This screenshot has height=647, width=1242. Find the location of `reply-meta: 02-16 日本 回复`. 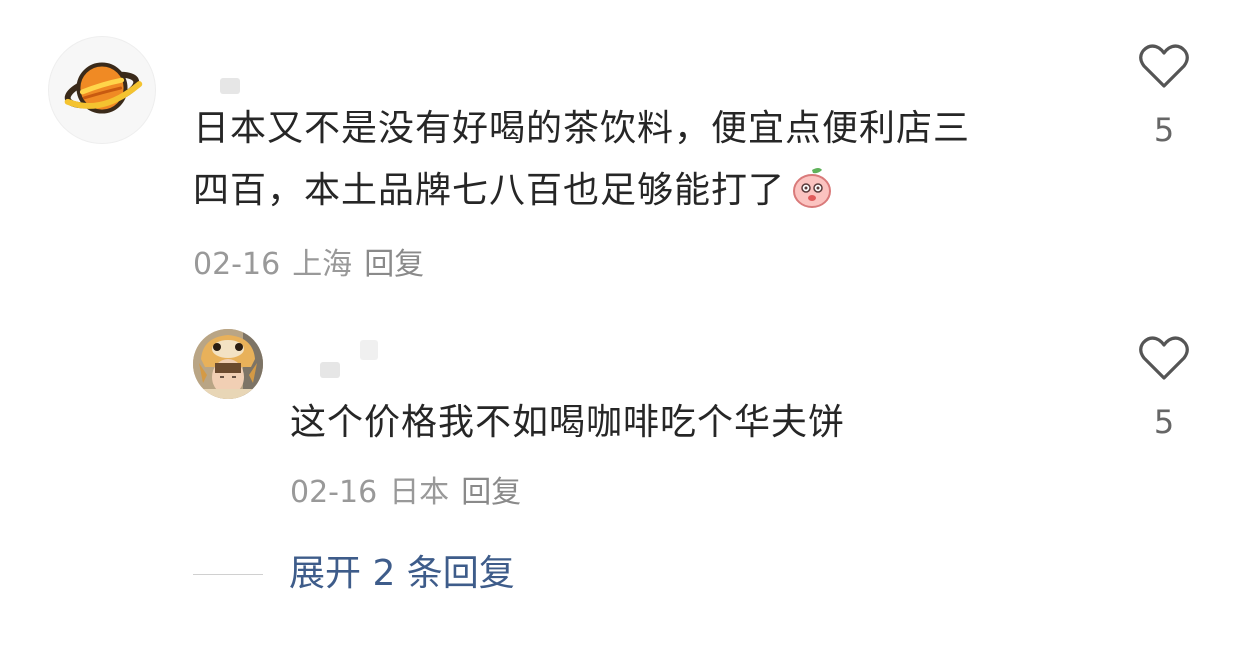

reply-meta: 02-16 日本 回复 is located at coordinates (411, 493).